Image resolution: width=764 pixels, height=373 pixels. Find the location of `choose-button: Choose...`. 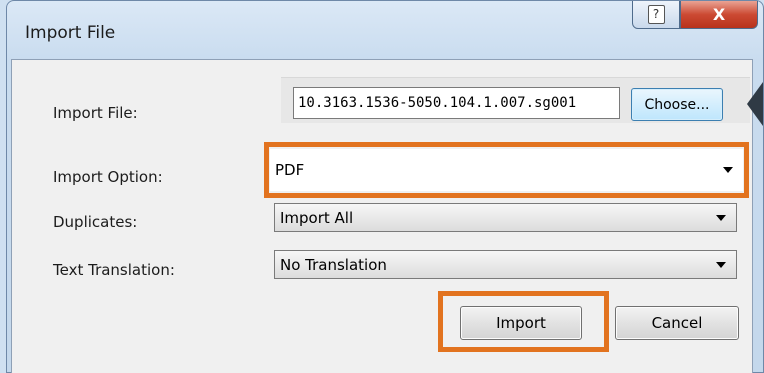

choose-button: Choose... is located at coordinates (677, 104).